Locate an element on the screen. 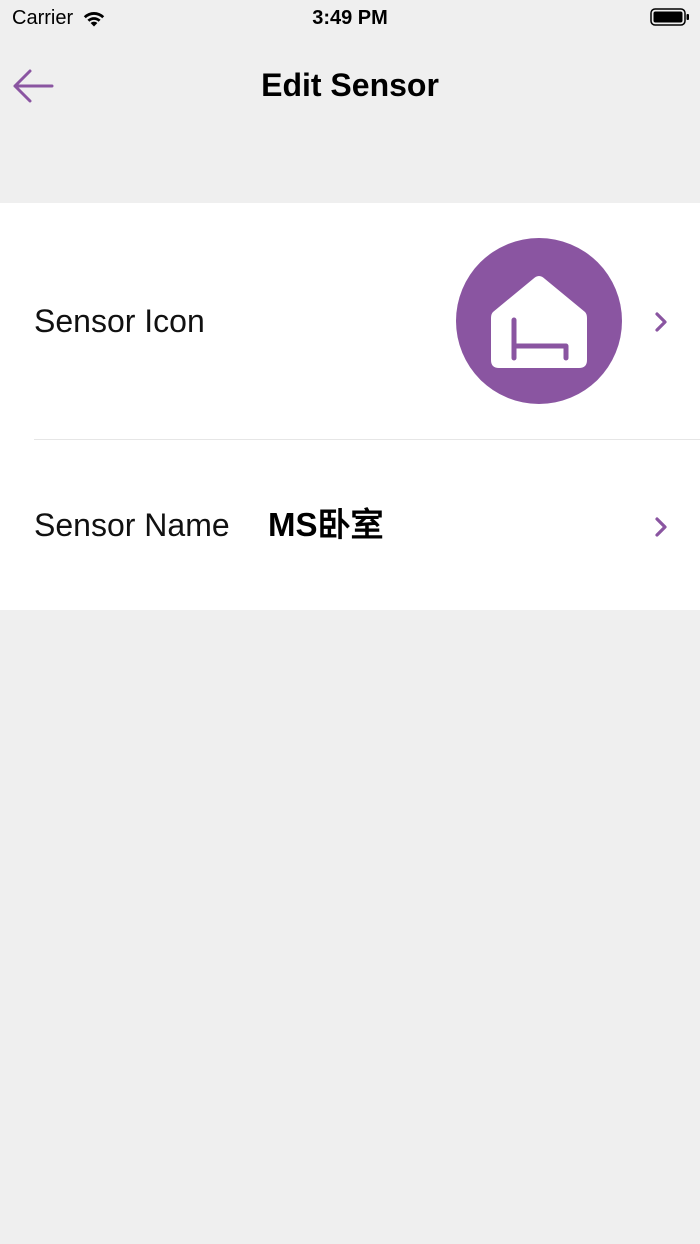 This screenshot has width=700, height=1244. sensor-name-row: Sensor Name MS卧室 is located at coordinates (350, 525).